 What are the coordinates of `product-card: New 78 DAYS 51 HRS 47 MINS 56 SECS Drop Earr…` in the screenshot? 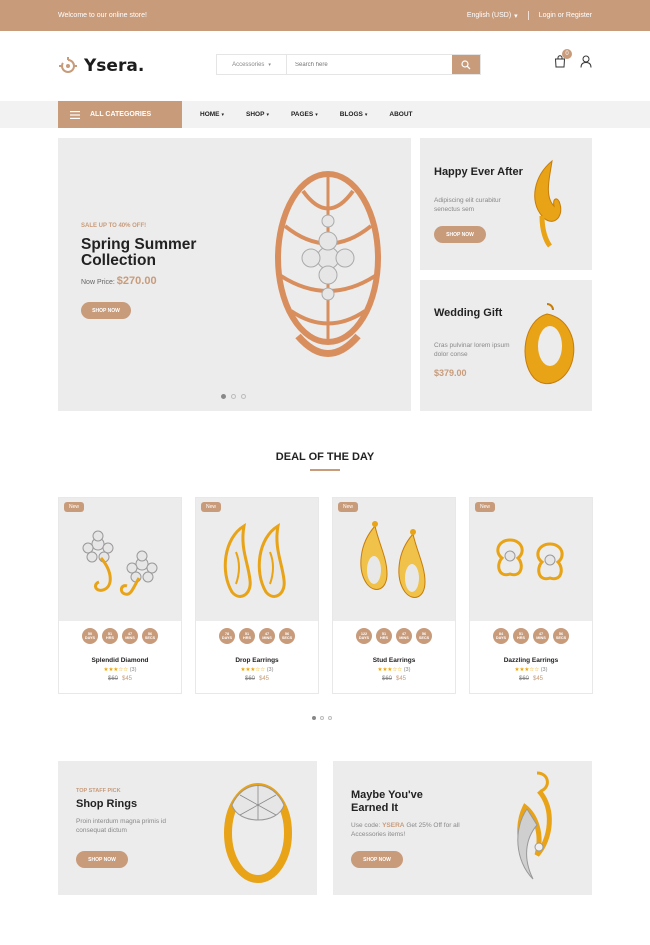 It's located at (257, 595).